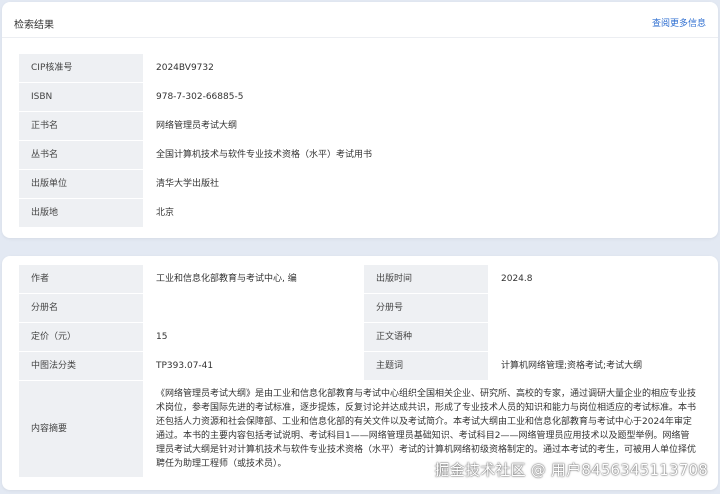 Image resolution: width=720 pixels, height=494 pixels. I want to click on table-row: 丛书名 全国计算机技术与软件专业技术资格（水平）考试用书, so click(363, 155).